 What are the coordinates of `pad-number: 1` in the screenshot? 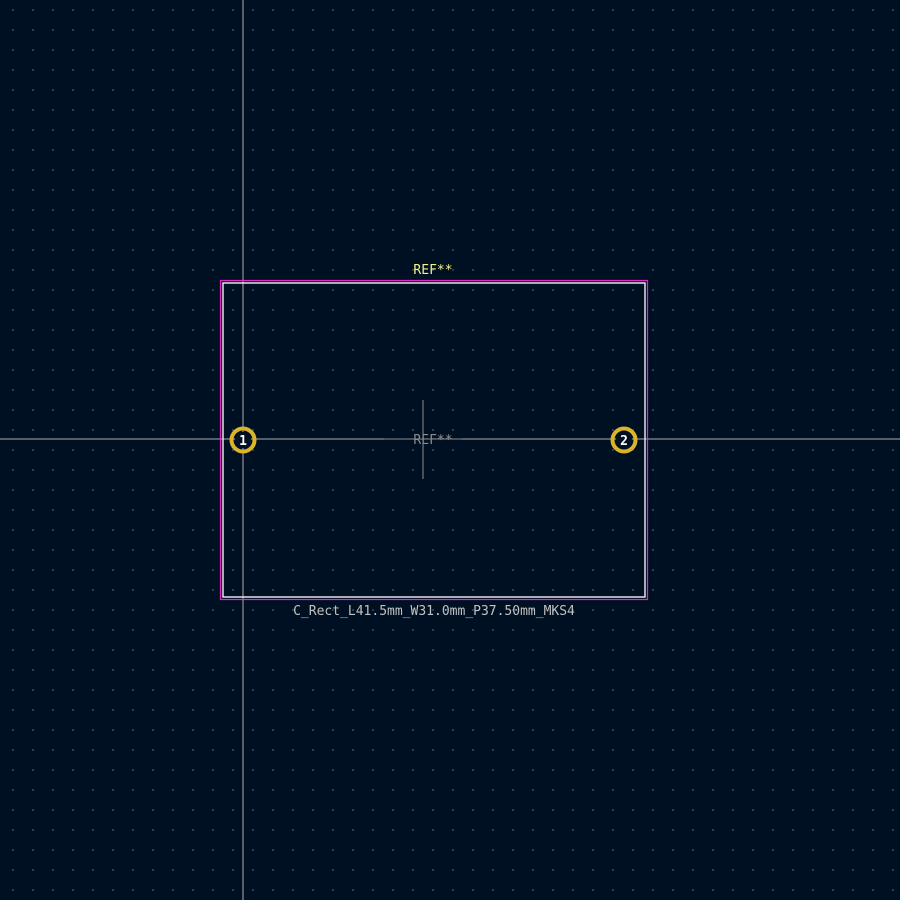 It's located at (243, 441).